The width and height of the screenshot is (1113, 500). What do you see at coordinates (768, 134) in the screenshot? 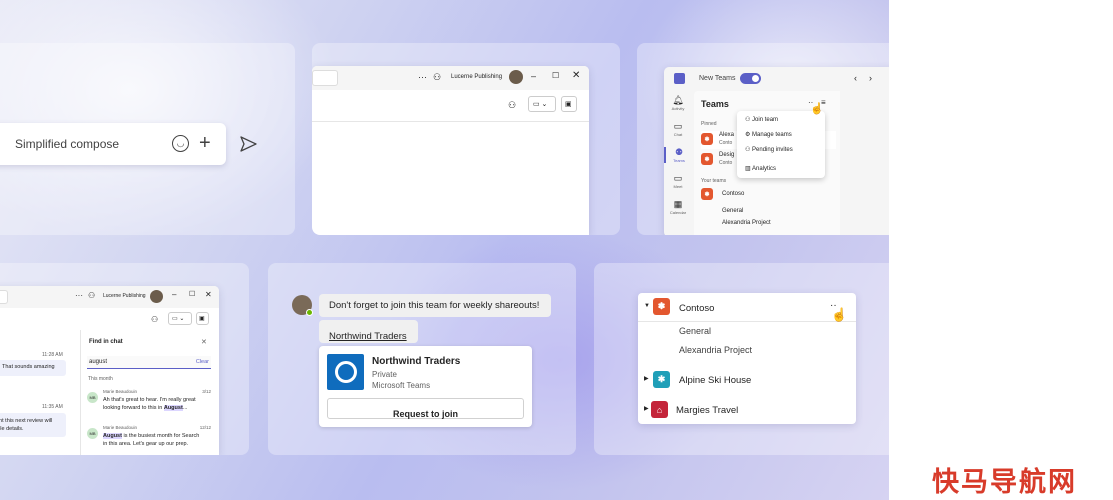
I see `menu-manage-teams: ⚙ Manage teams` at bounding box center [768, 134].